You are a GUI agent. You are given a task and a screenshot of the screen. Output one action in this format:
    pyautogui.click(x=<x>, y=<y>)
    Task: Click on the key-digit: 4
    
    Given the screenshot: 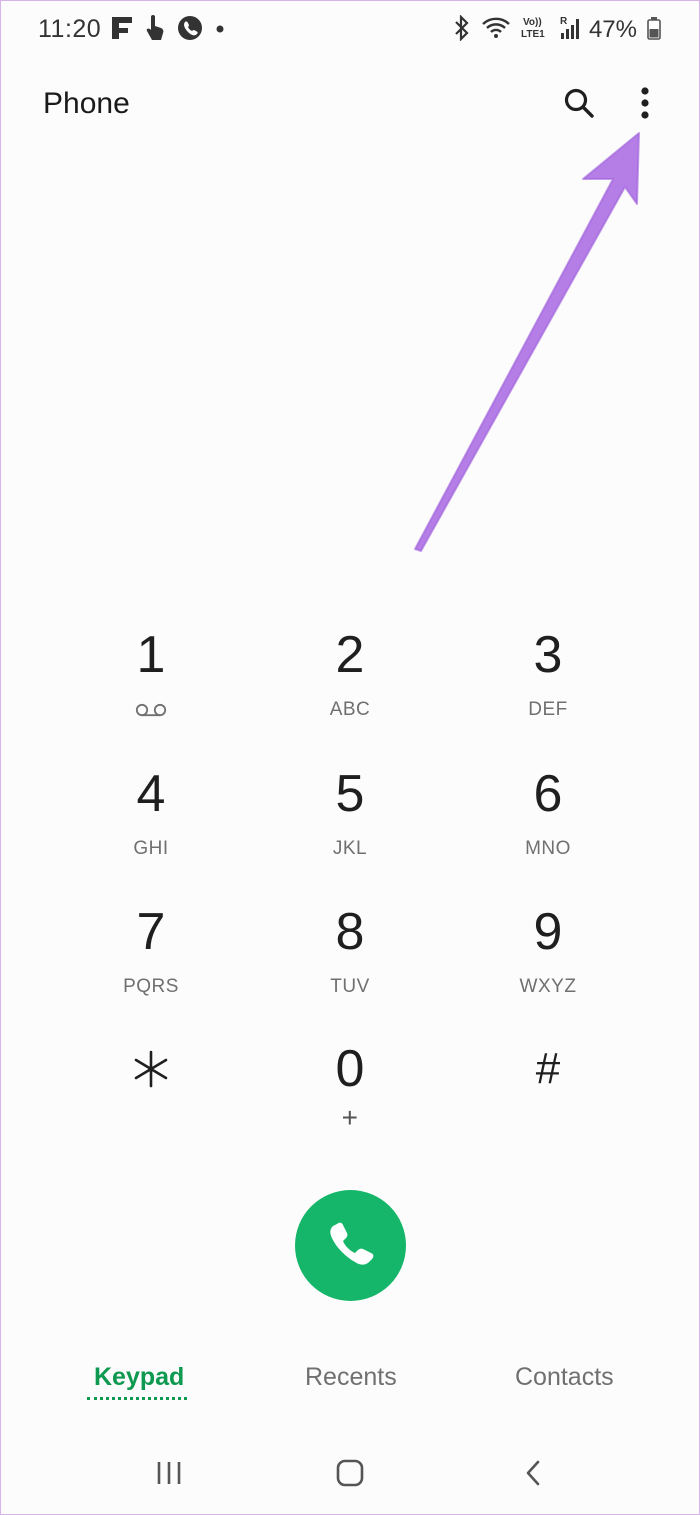 What is the action you would take?
    pyautogui.click(x=151, y=794)
    